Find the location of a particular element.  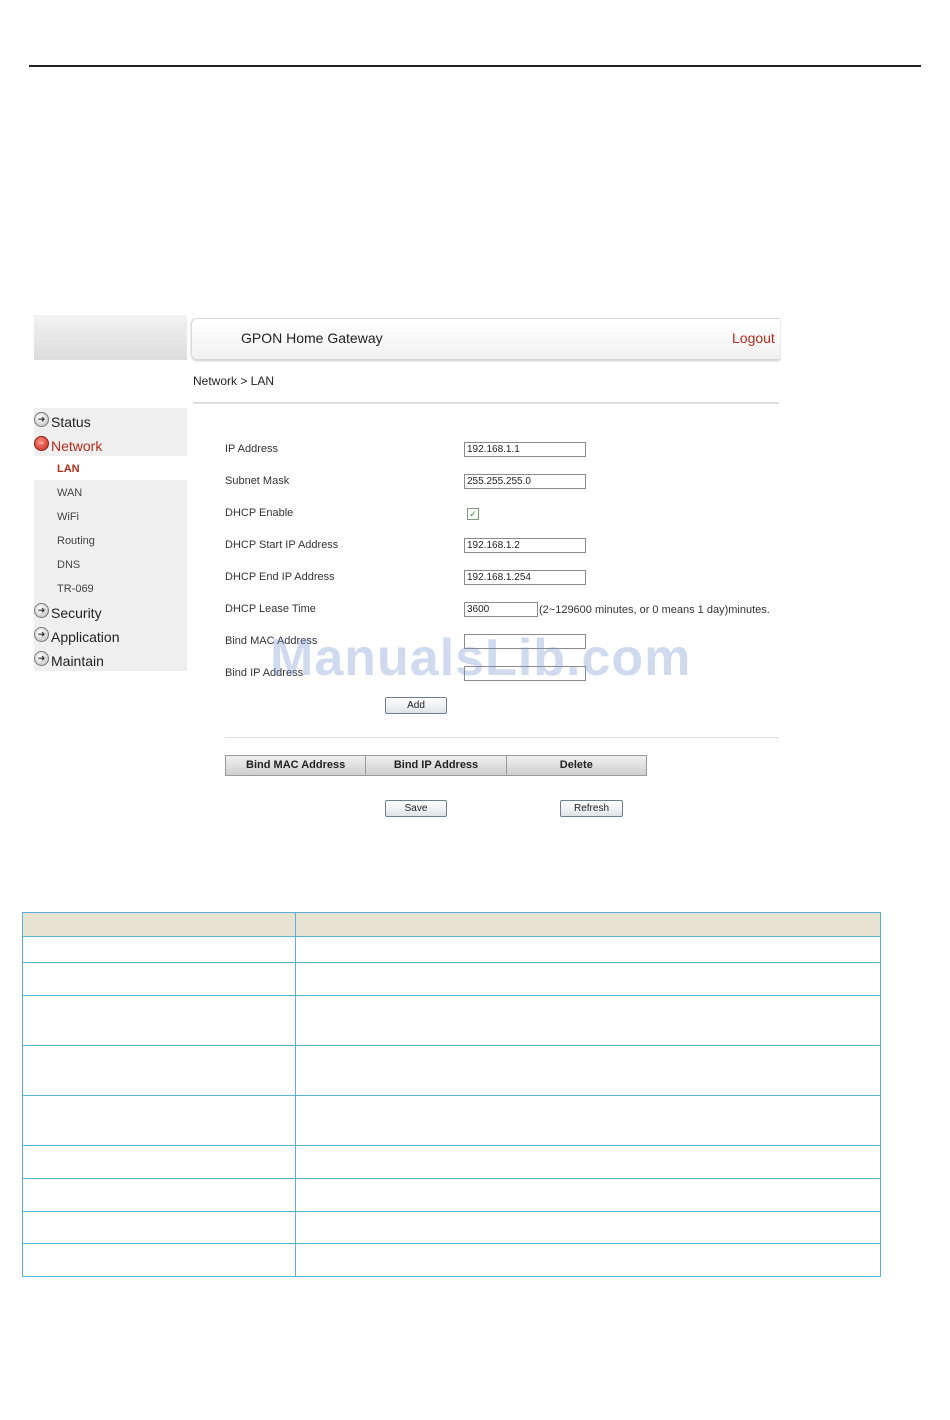

sidebar-item-label: Security is located at coordinates (76, 613).